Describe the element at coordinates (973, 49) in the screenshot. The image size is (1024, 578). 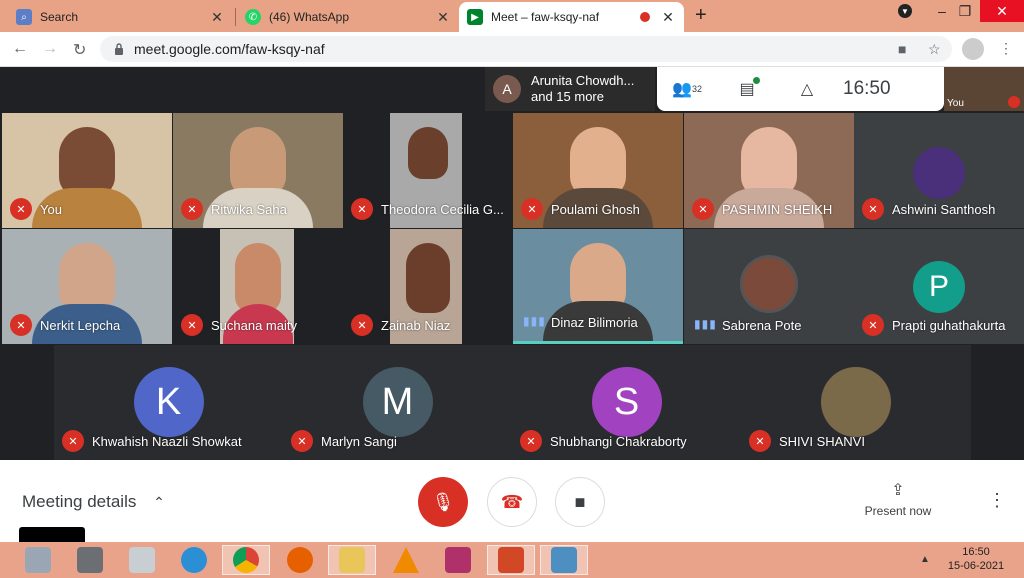
I see `profile-avatar` at that location.